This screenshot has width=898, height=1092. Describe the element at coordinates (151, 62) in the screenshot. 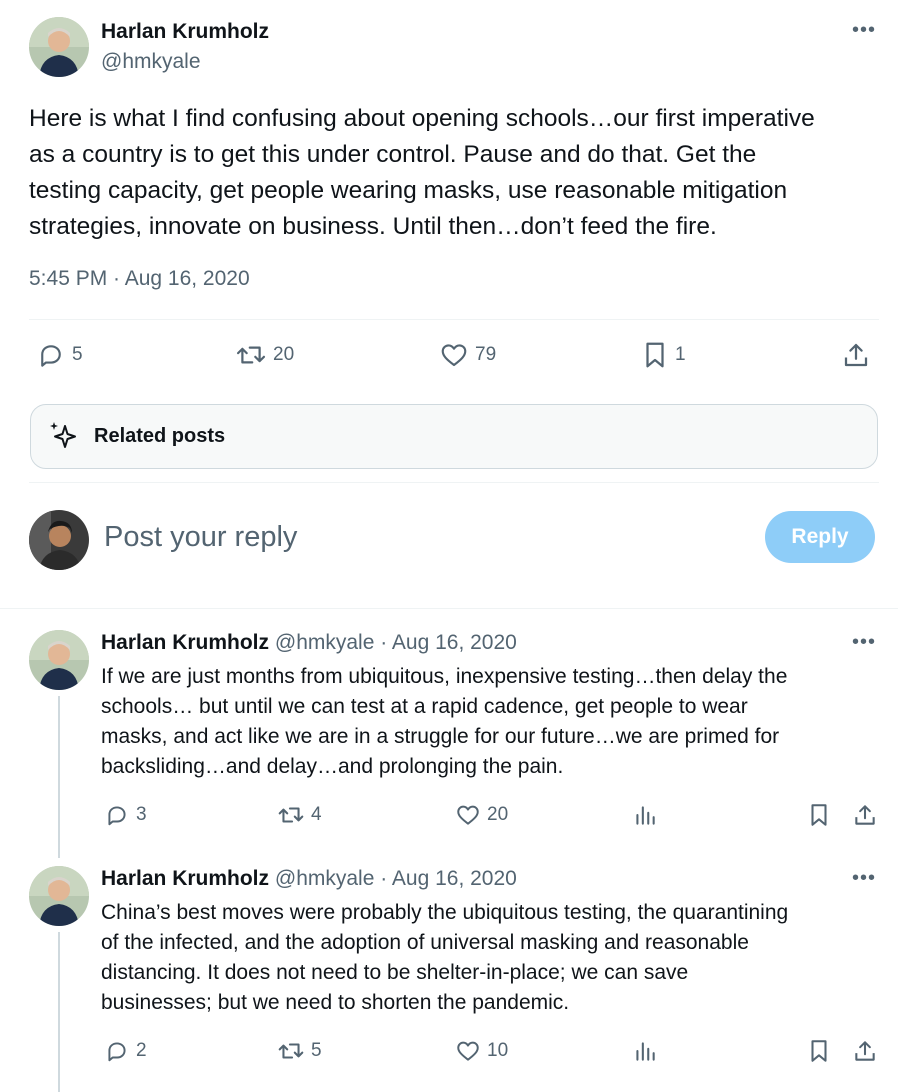

I see `author-handle: @hmkyale` at that location.